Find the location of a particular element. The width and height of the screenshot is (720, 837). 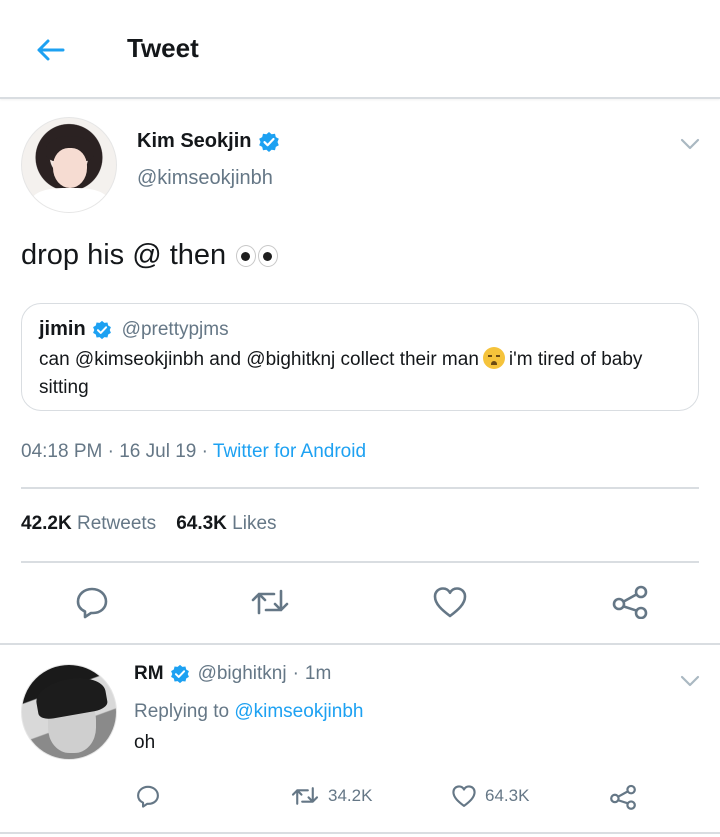

back-arrow-icon is located at coordinates (51, 50).